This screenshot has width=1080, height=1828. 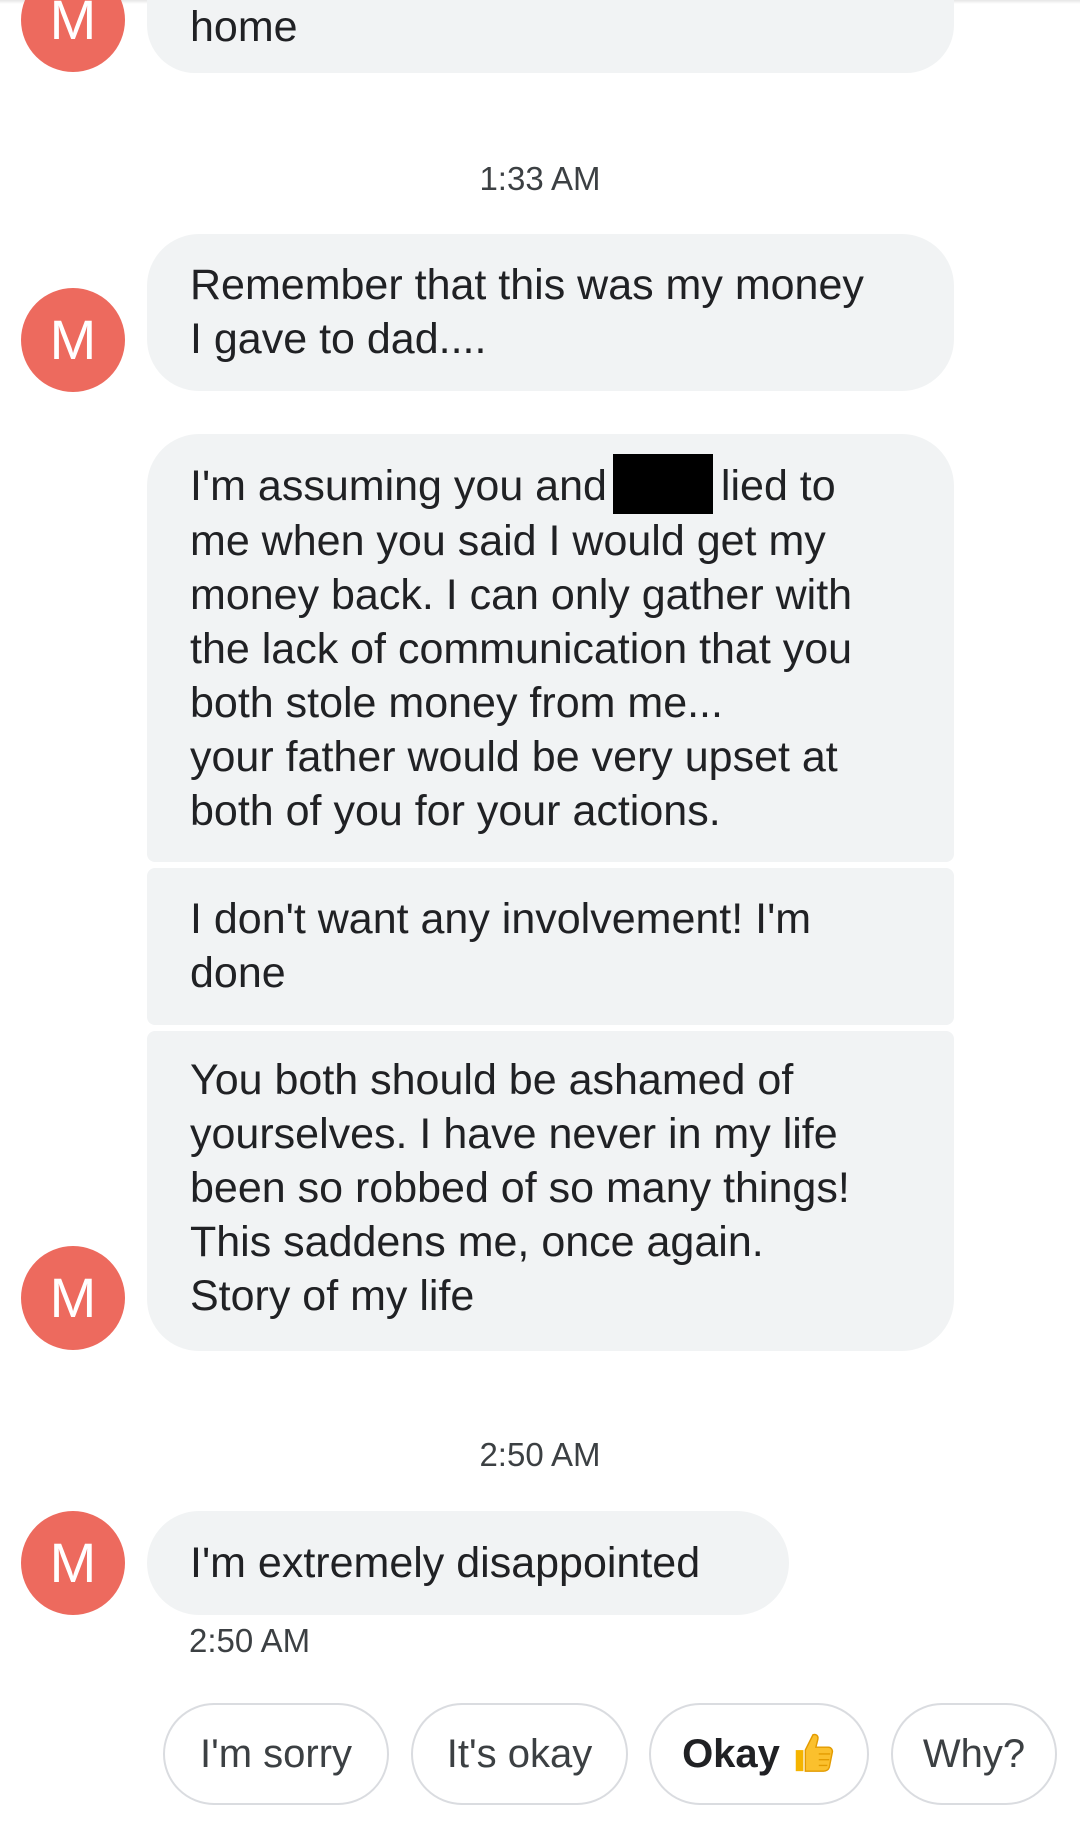 What do you see at coordinates (662, 484) in the screenshot?
I see `redaction-box` at bounding box center [662, 484].